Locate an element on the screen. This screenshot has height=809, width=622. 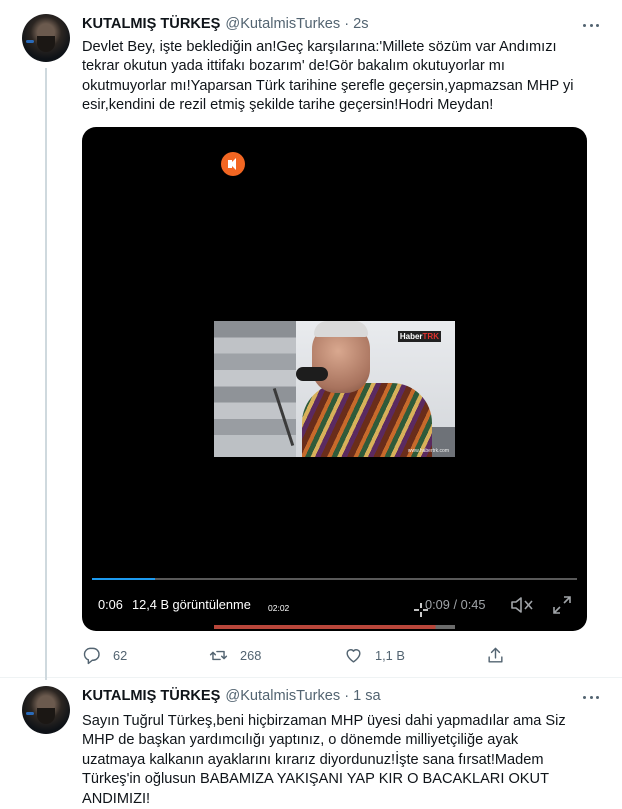
share-icon is located at coordinates (495, 655).